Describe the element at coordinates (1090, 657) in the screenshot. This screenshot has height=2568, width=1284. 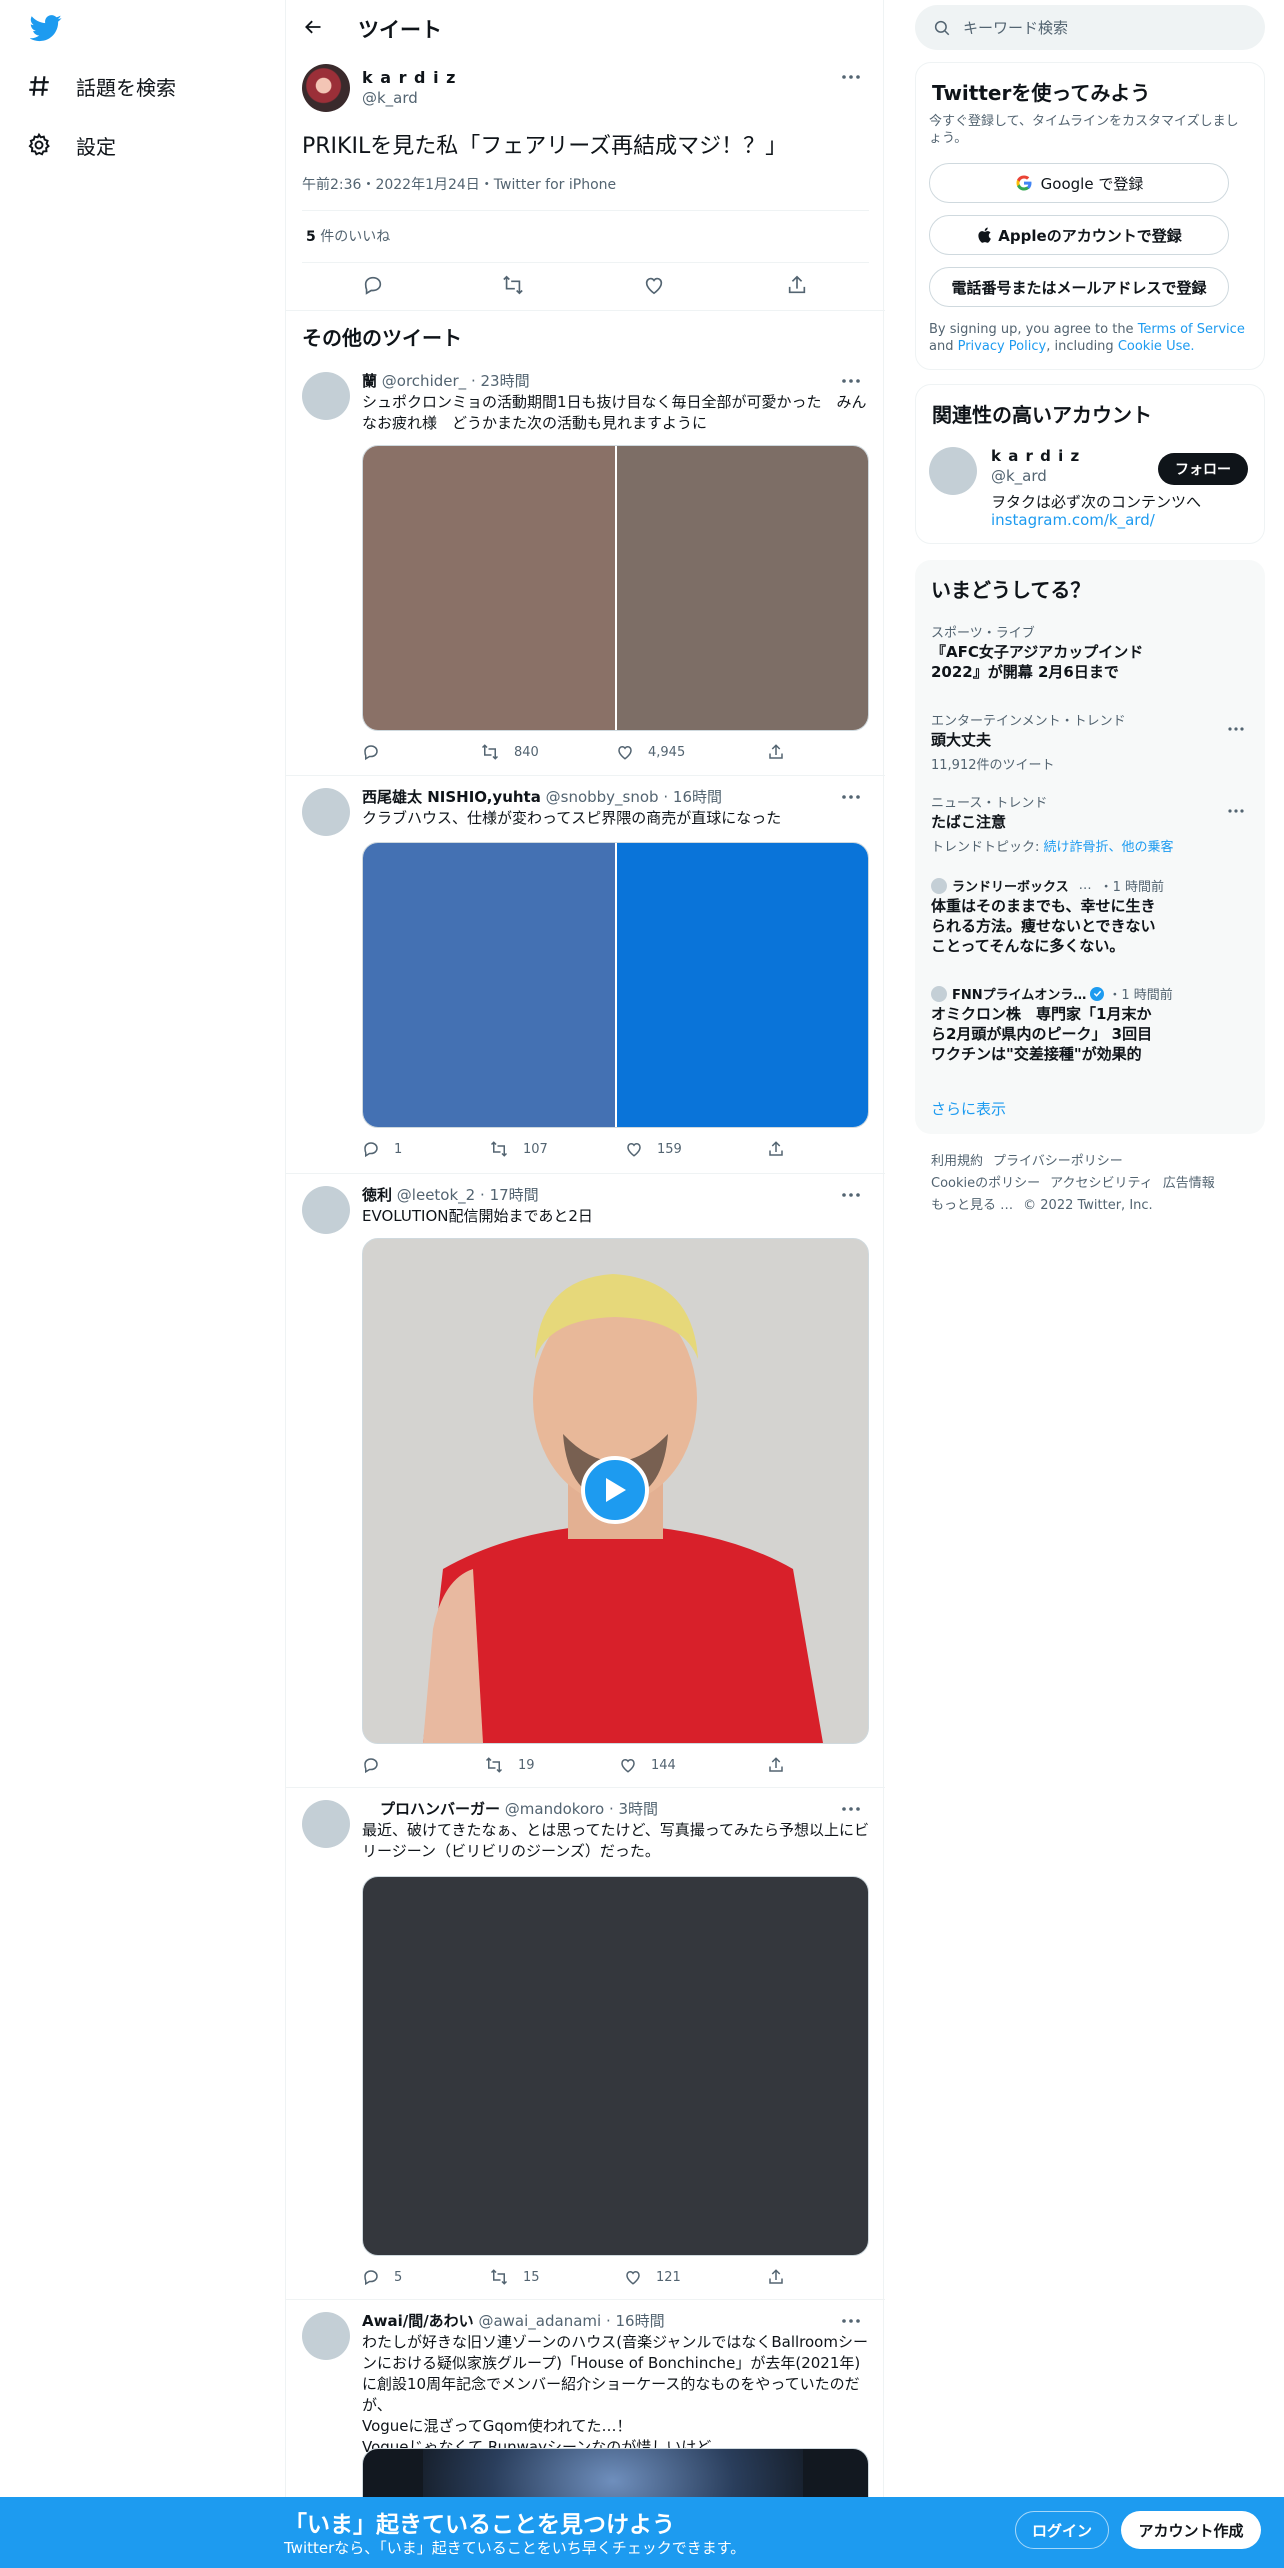
I see `trend-item: スポーツ・ライブ 『AFC女子アジアカップインド2022』が開幕 2月6日まで` at that location.